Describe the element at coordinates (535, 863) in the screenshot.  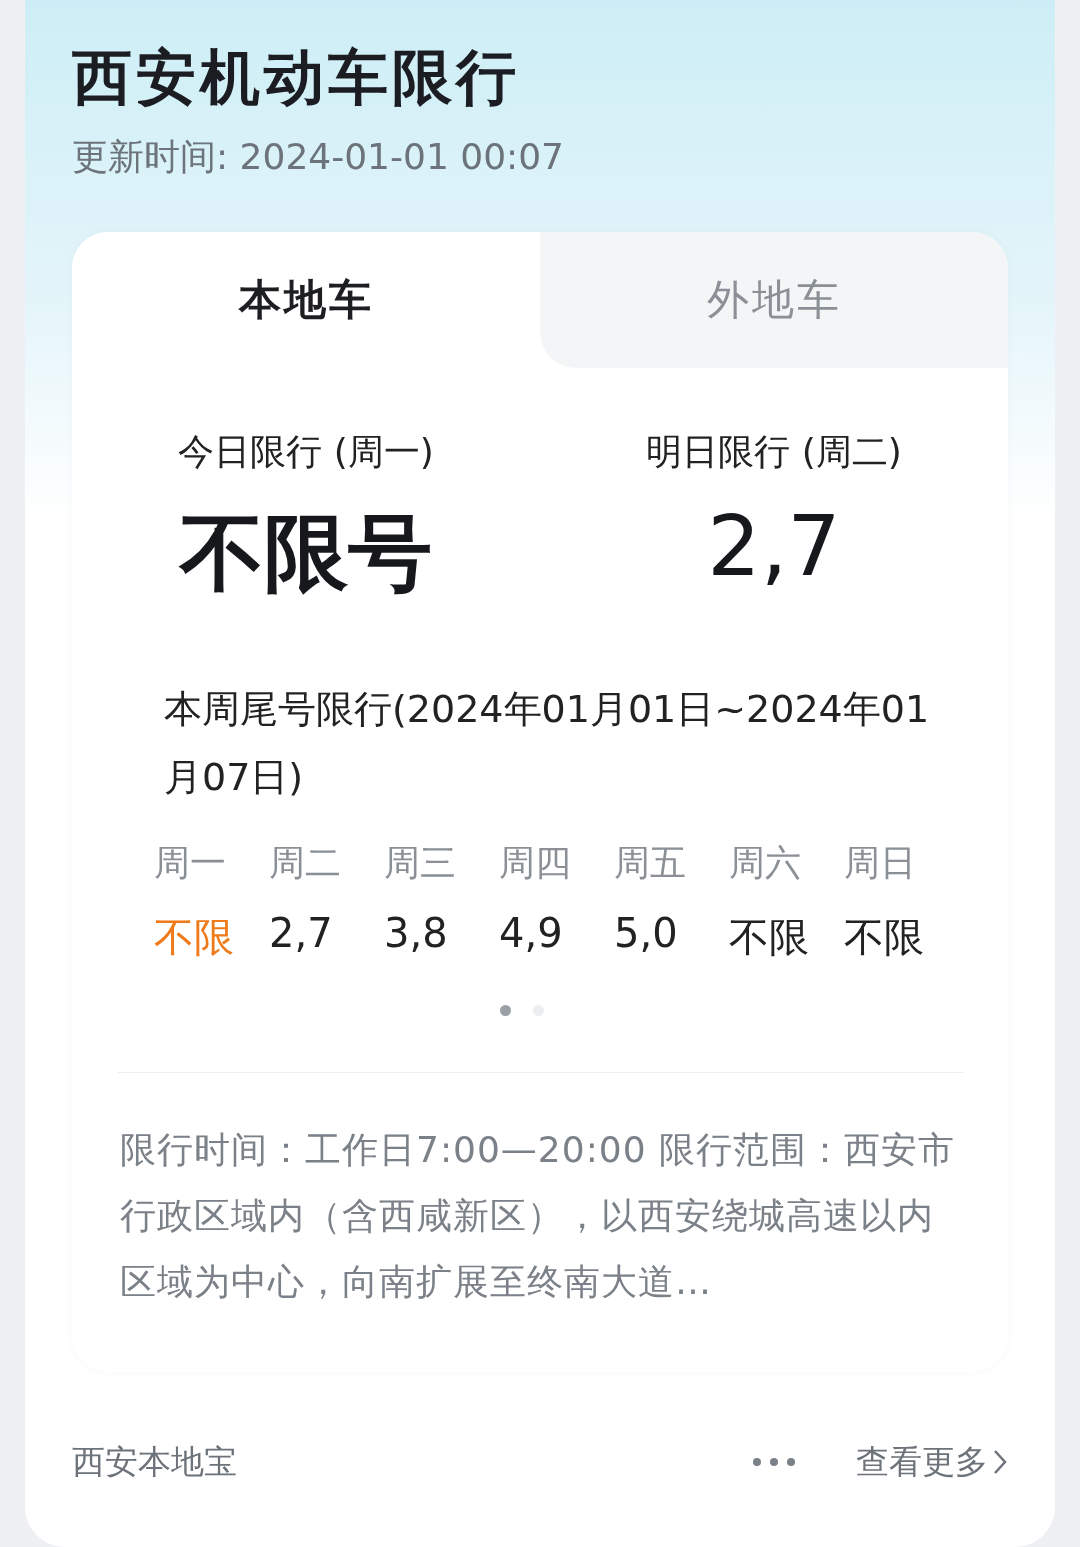
I see `weekday-label: 周四` at that location.